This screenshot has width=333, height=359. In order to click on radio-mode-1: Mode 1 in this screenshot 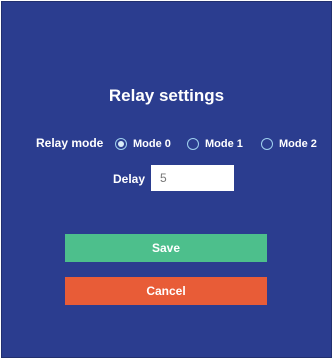, I will do `click(215, 144)`.